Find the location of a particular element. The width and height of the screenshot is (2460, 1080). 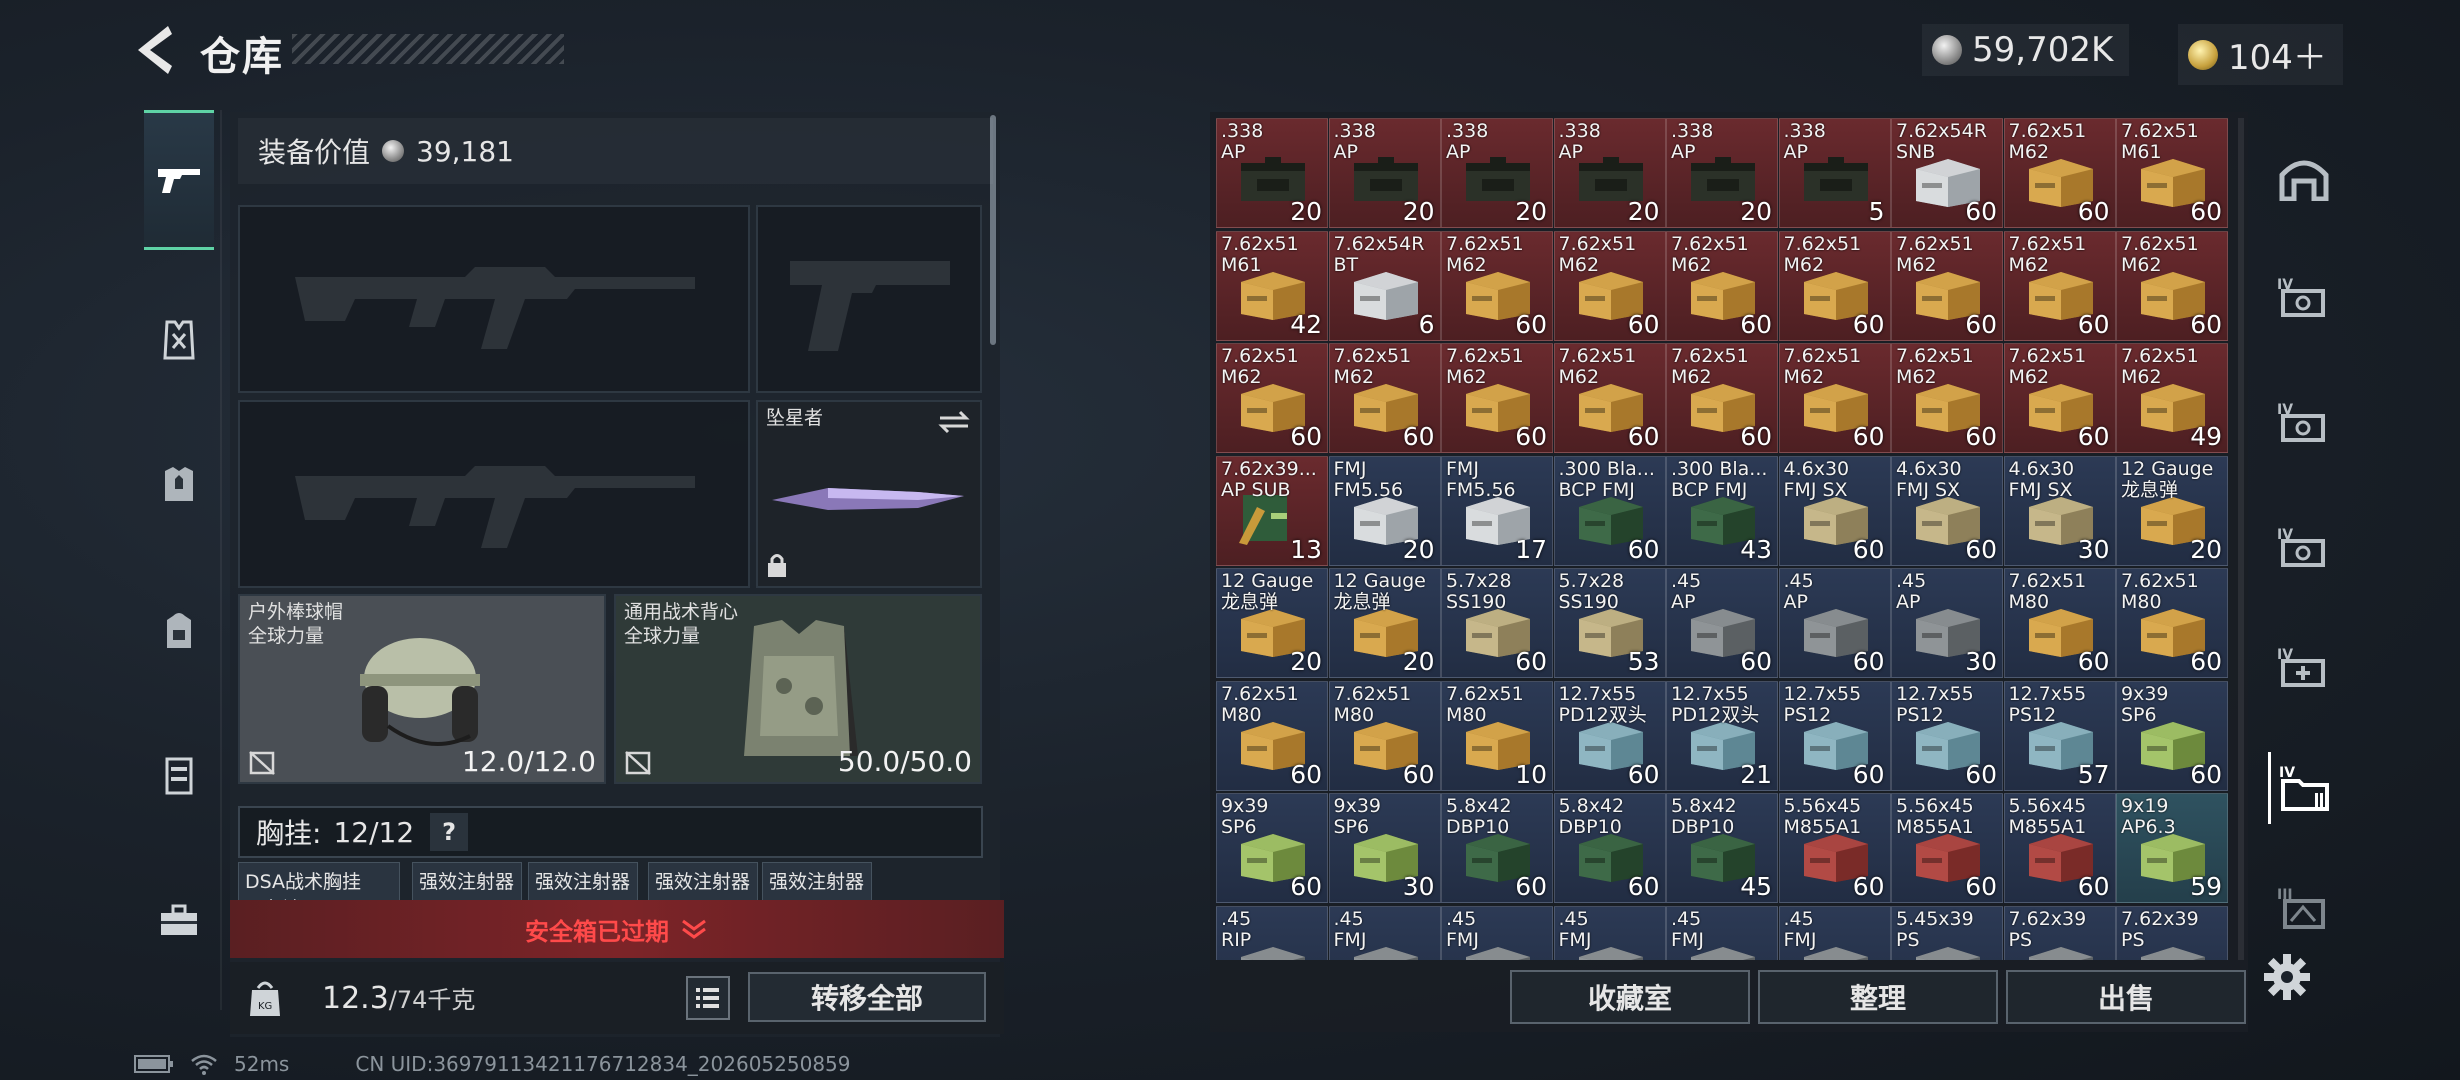

list-view-button is located at coordinates (708, 998).